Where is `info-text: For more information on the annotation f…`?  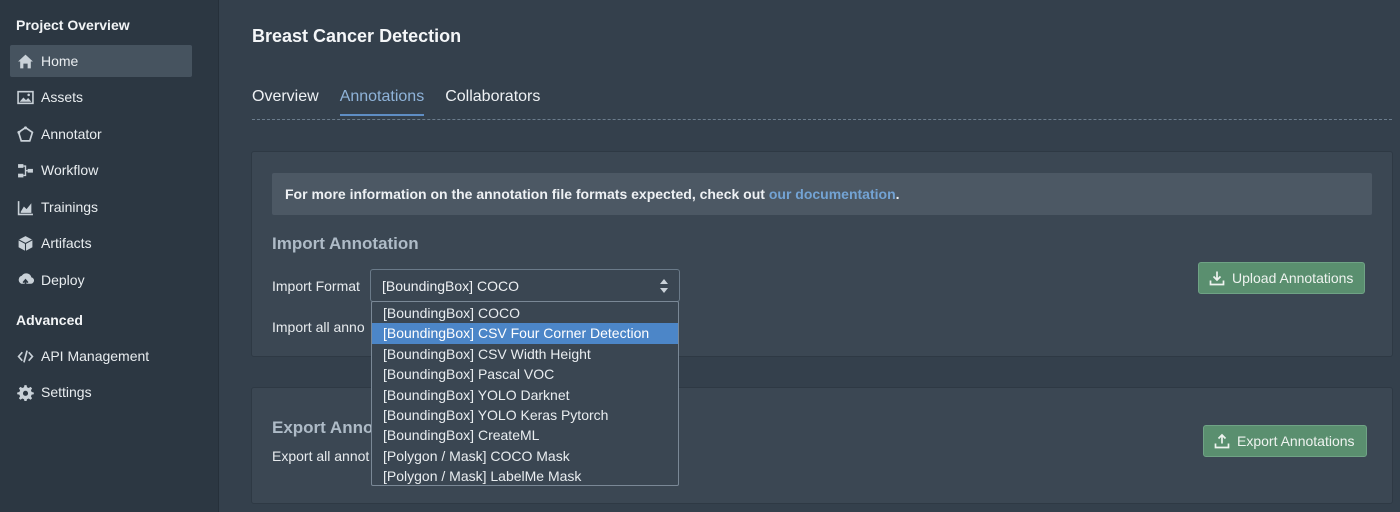
info-text: For more information on the annotation f… is located at coordinates (525, 194).